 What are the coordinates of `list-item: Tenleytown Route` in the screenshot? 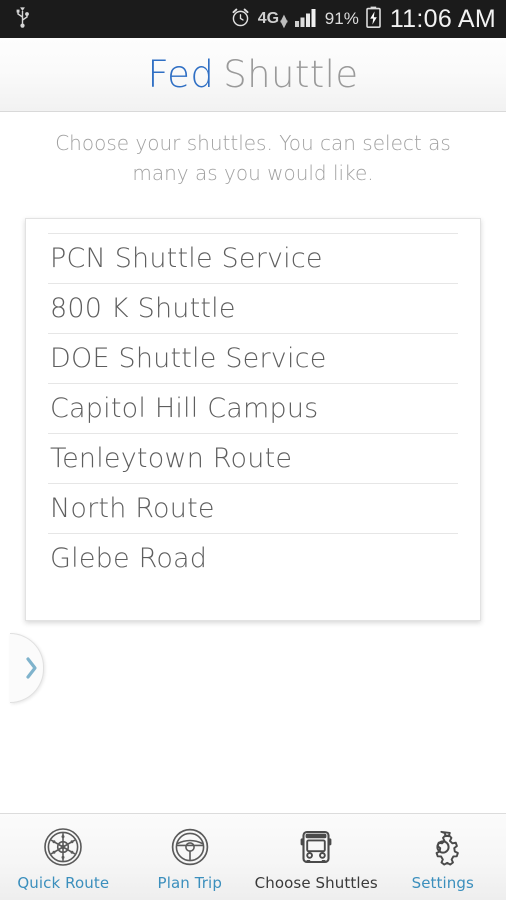 It's located at (253, 458).